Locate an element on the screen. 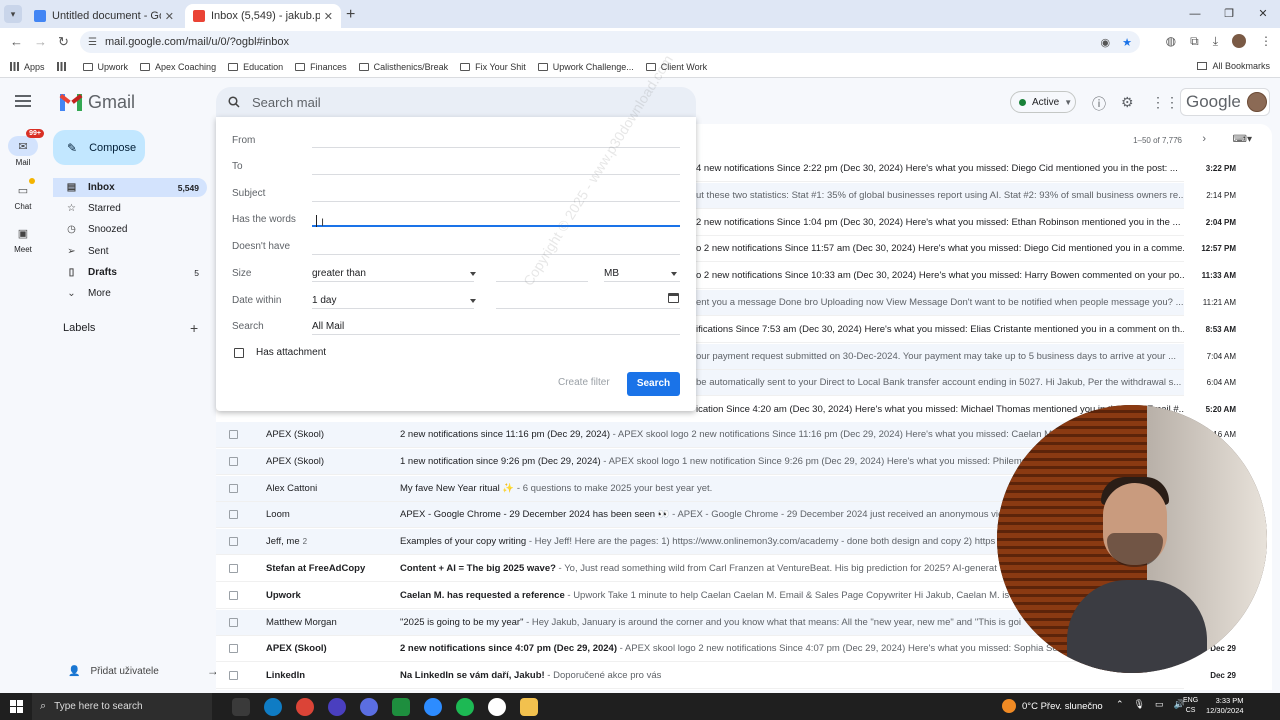 The image size is (1280, 720). compose-button: ✎ Compose is located at coordinates (99, 147).